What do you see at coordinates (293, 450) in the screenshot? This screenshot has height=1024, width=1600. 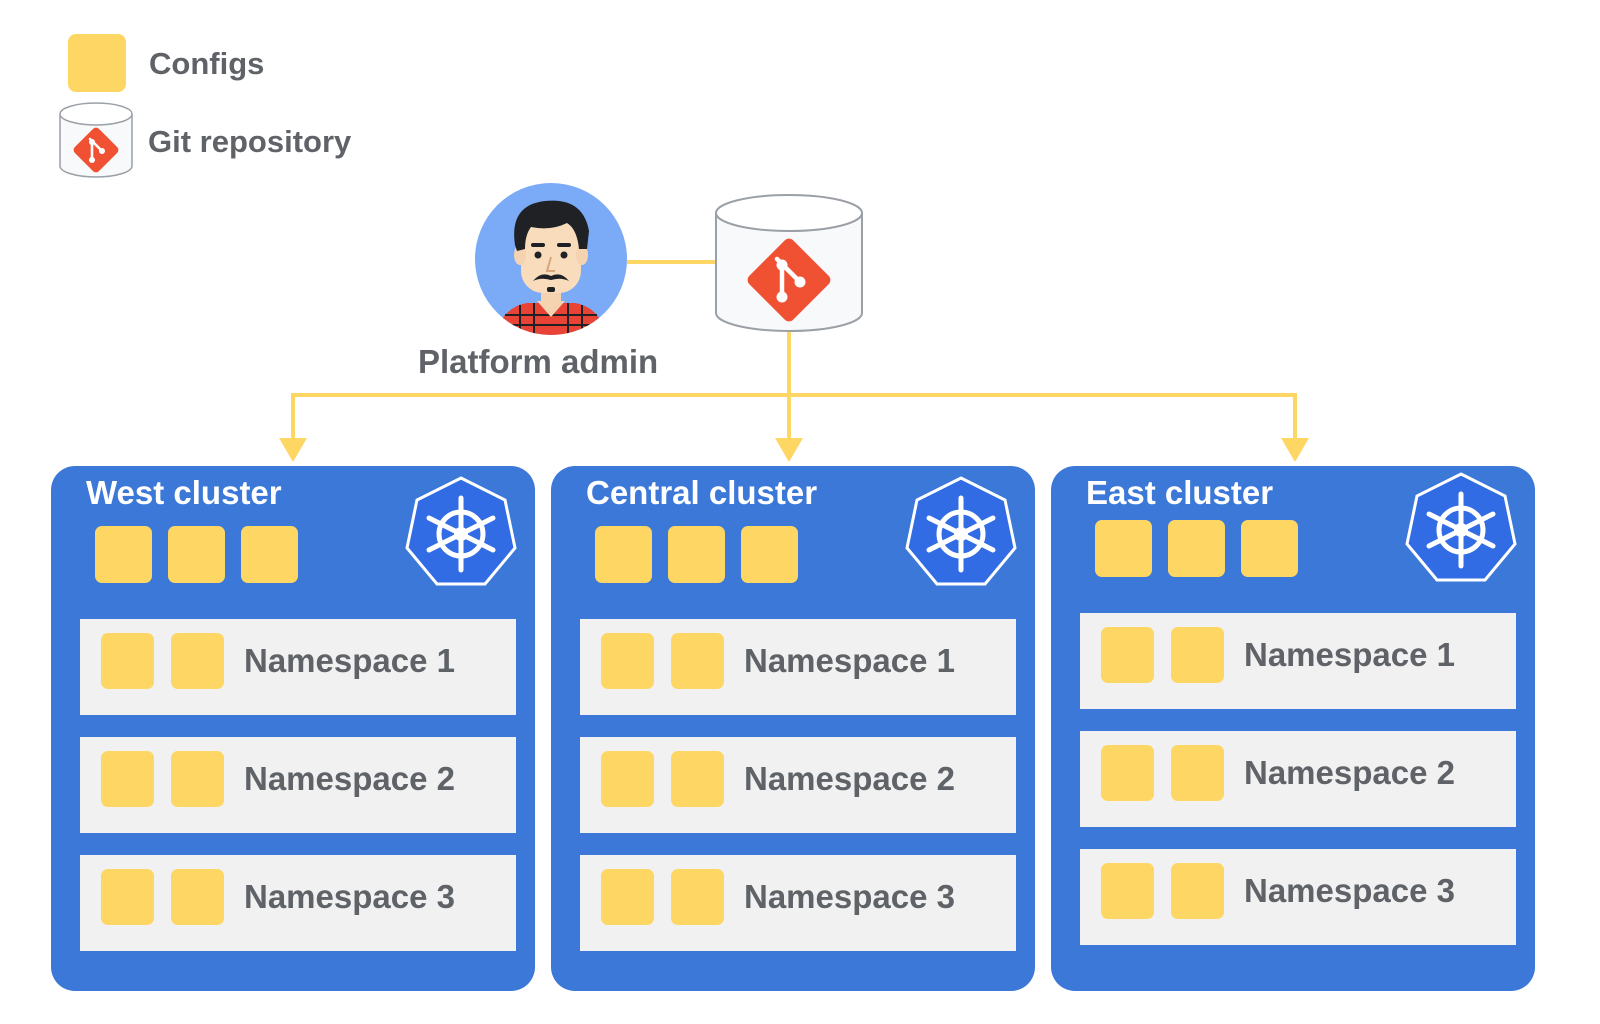 I see `arrow-west` at bounding box center [293, 450].